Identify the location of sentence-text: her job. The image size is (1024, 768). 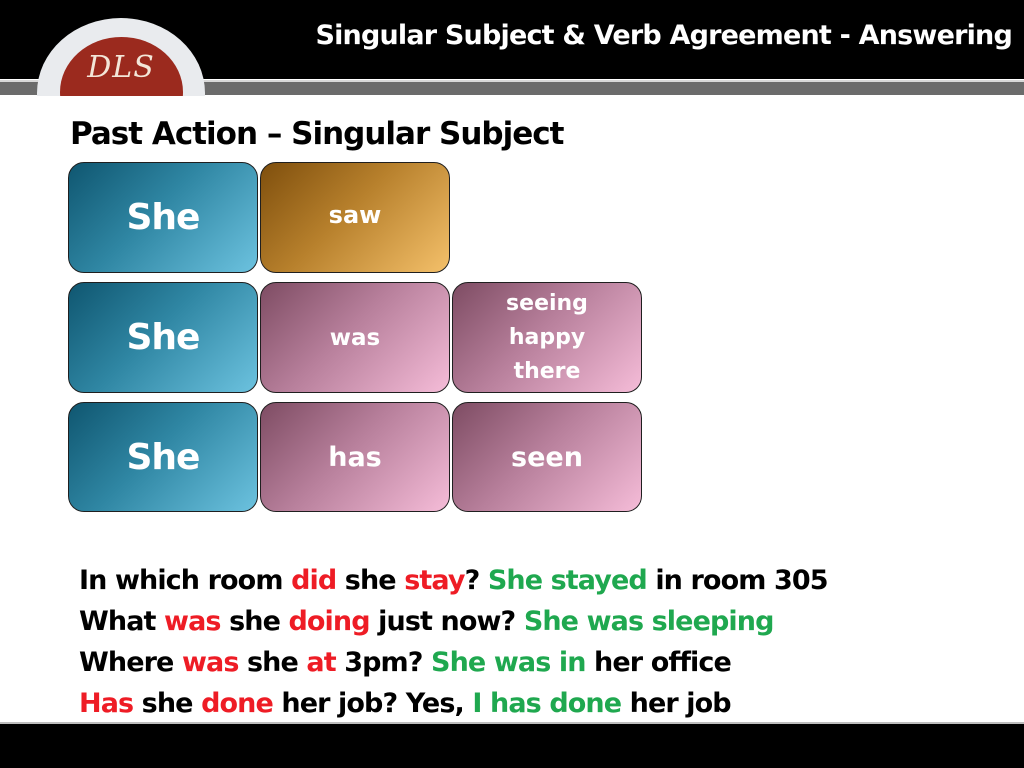
(676, 703).